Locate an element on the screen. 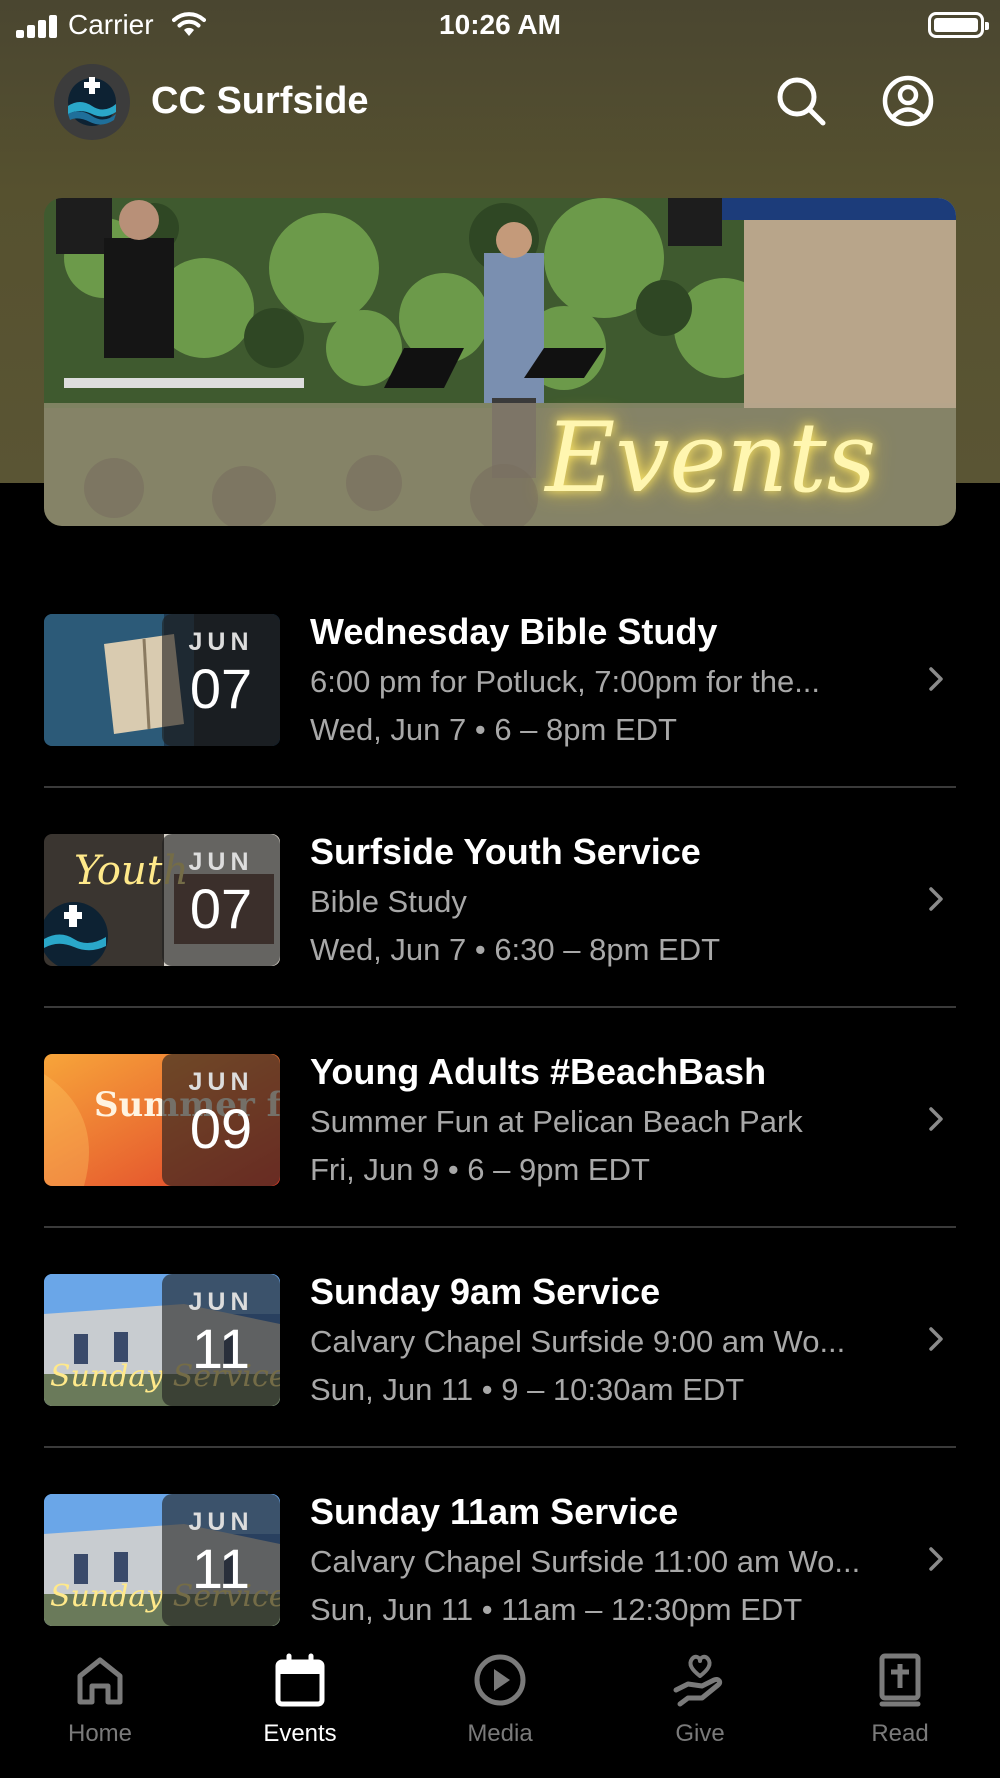 The image size is (1000, 1778). tab-label: Events is located at coordinates (300, 1733).